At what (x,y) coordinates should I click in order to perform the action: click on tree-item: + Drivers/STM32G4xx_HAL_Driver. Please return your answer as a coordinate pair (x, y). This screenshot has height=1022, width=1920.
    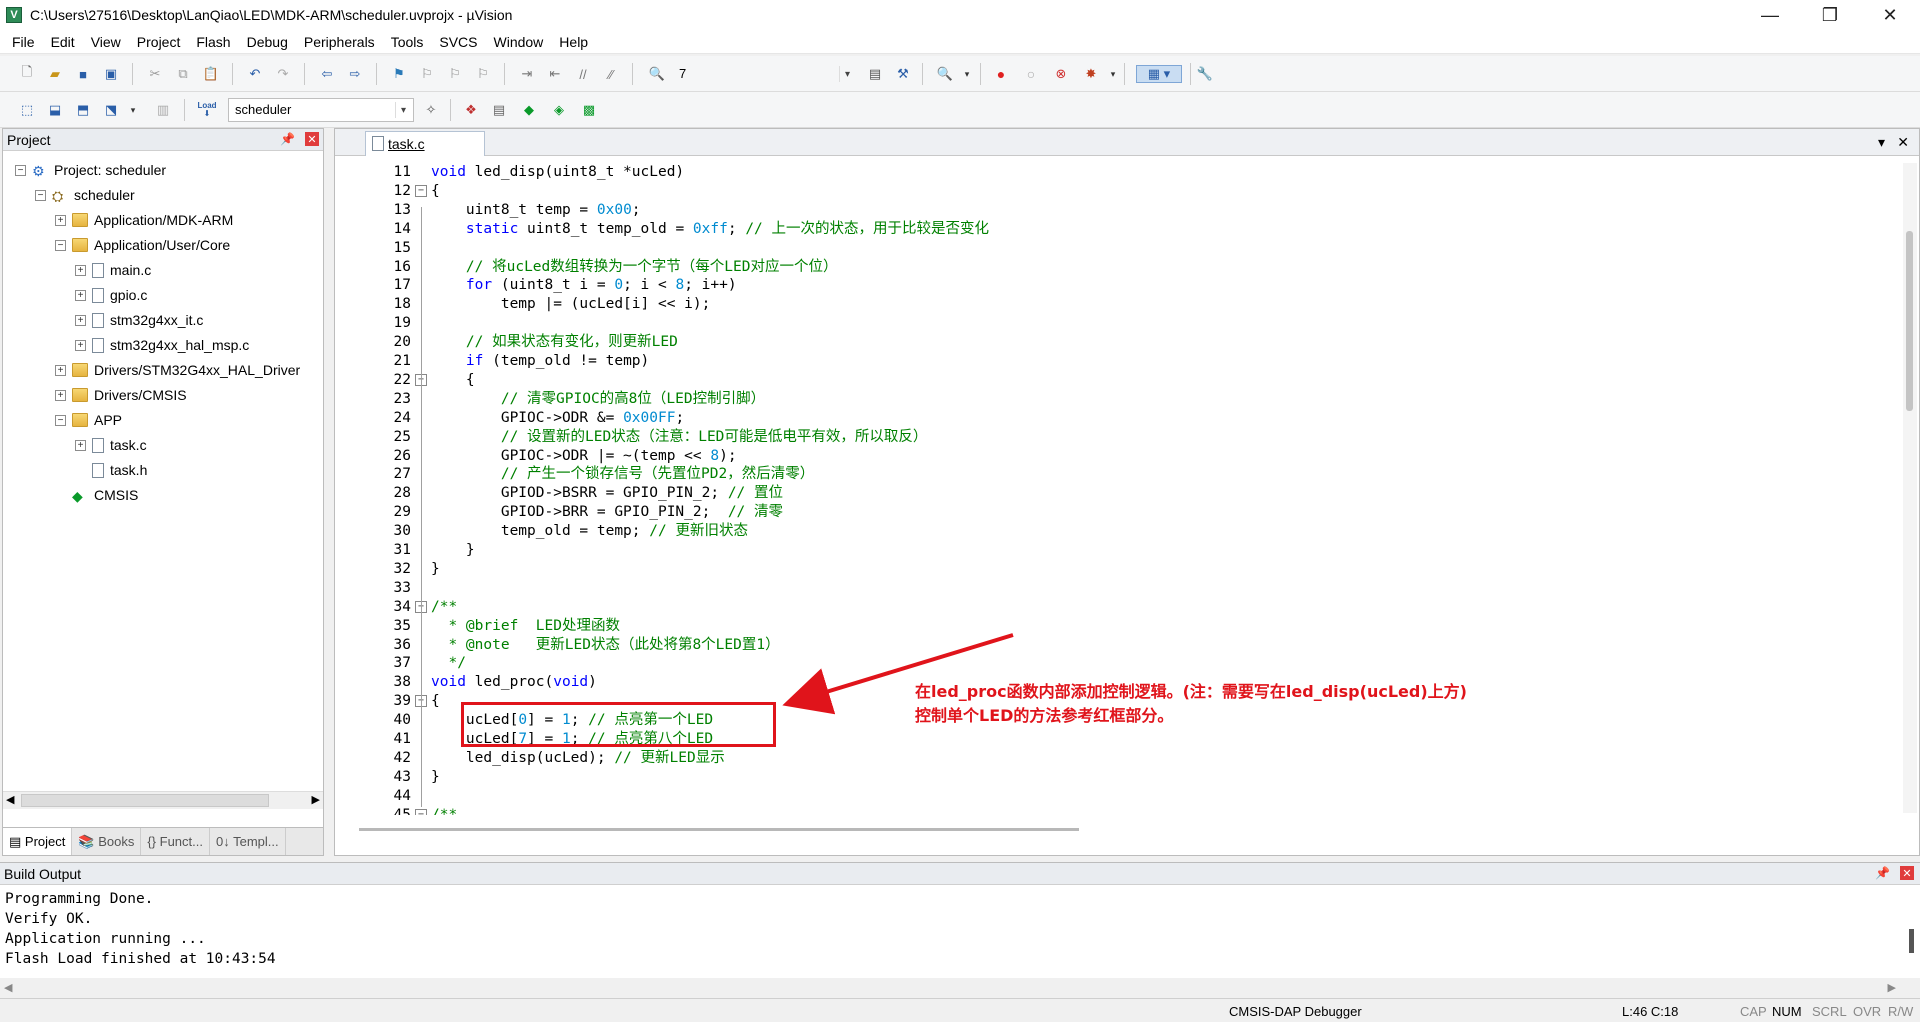
    Looking at the image, I should click on (177, 370).